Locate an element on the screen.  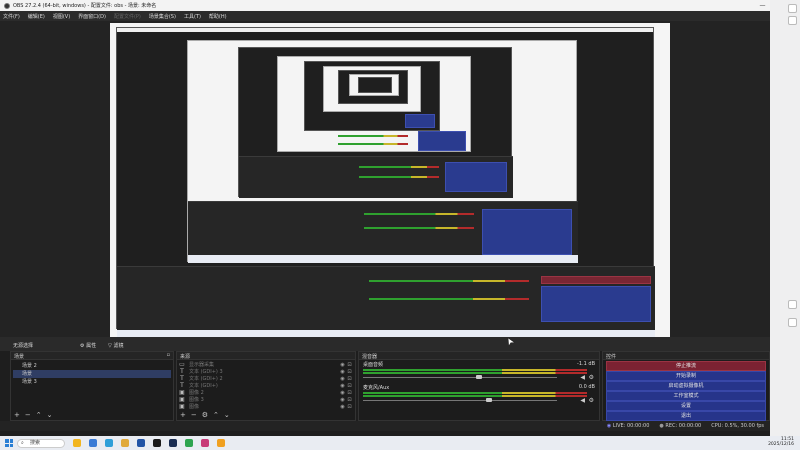
mixer-panel-header: 混音器 is located at coordinates (479, 356).